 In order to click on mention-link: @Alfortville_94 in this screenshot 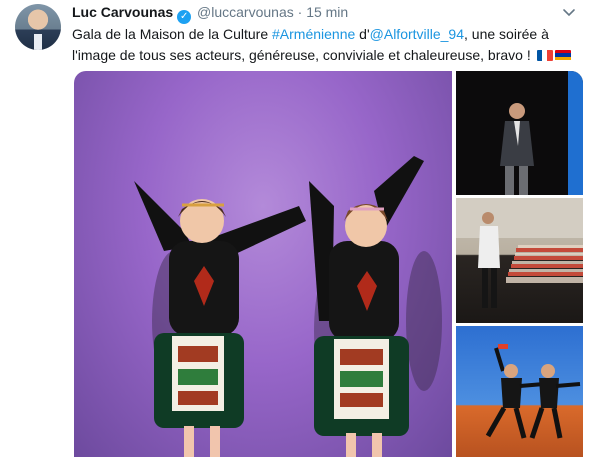, I will do `click(417, 34)`.